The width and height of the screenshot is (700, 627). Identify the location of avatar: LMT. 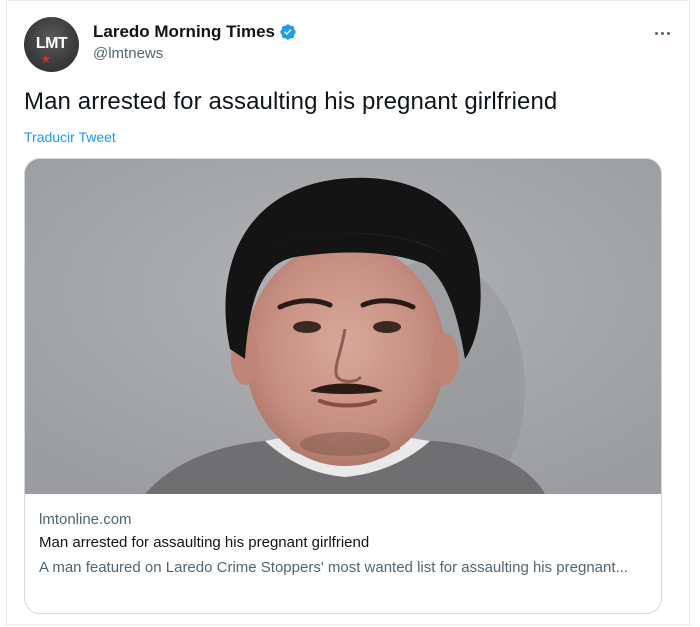
(51, 44).